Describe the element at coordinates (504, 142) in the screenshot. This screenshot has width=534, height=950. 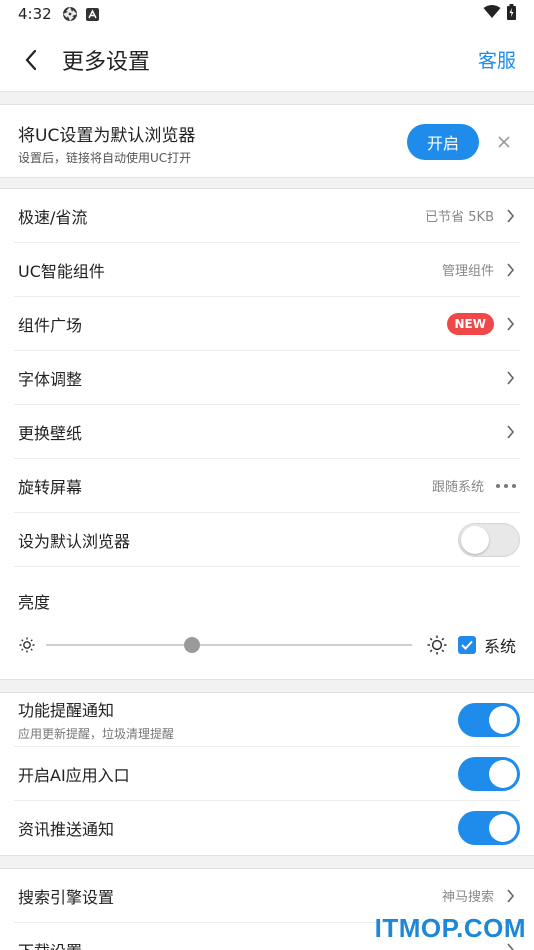
I see `close-icon` at that location.